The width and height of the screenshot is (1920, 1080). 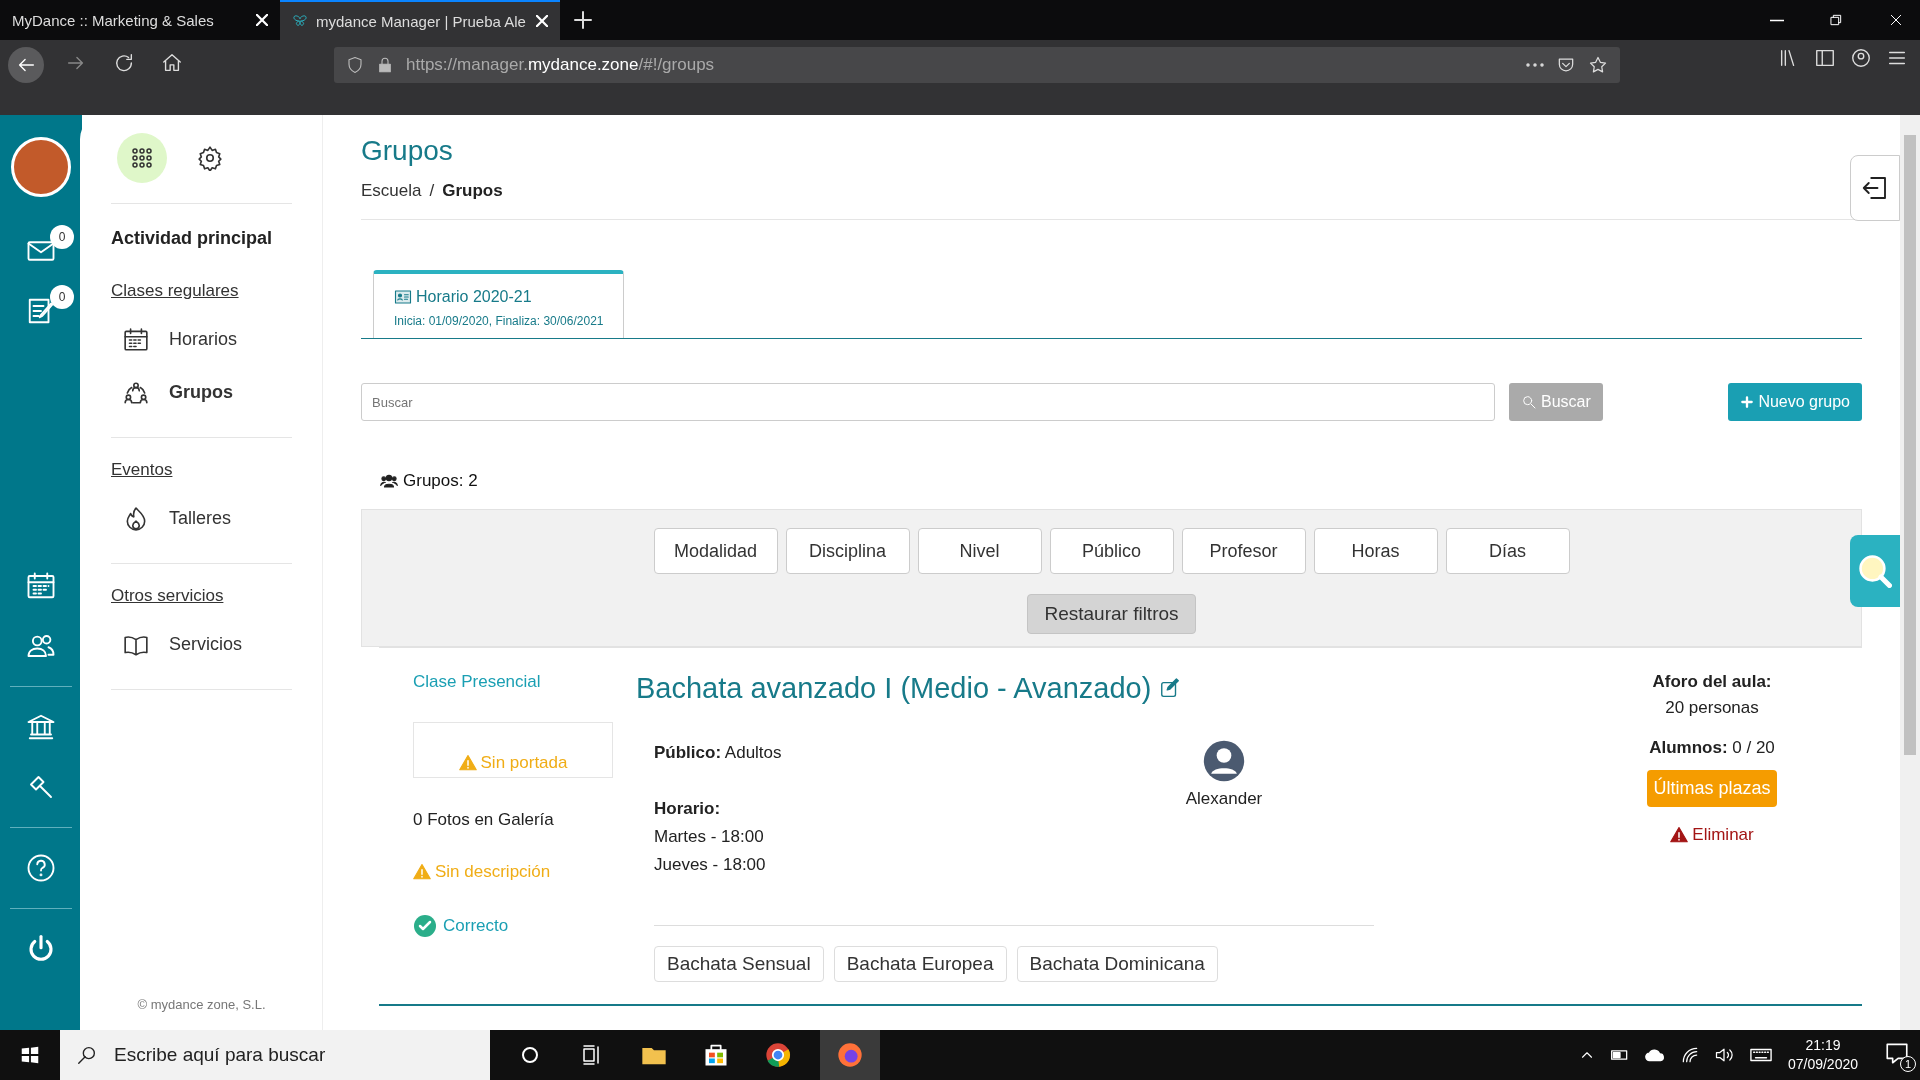 What do you see at coordinates (1507, 551) in the screenshot?
I see `filter-button: Días` at bounding box center [1507, 551].